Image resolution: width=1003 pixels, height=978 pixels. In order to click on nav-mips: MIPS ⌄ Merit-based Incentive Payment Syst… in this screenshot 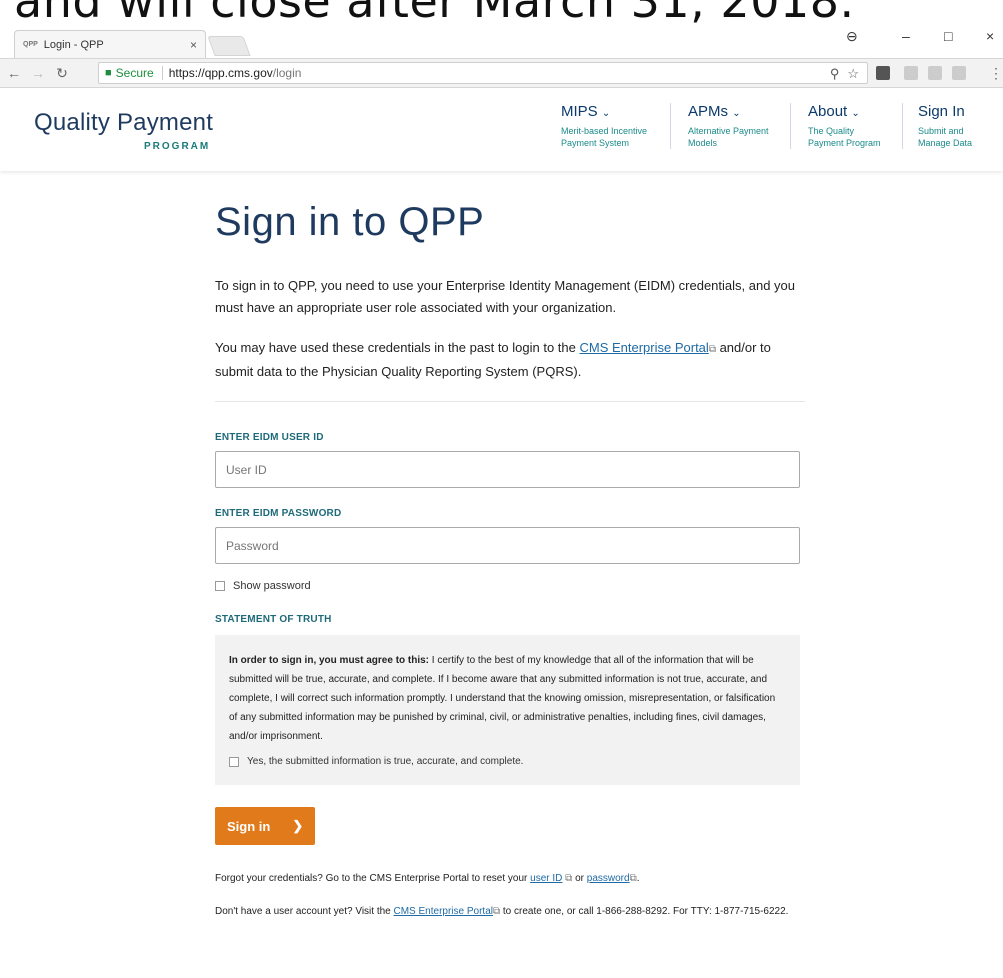, I will do `click(604, 126)`.